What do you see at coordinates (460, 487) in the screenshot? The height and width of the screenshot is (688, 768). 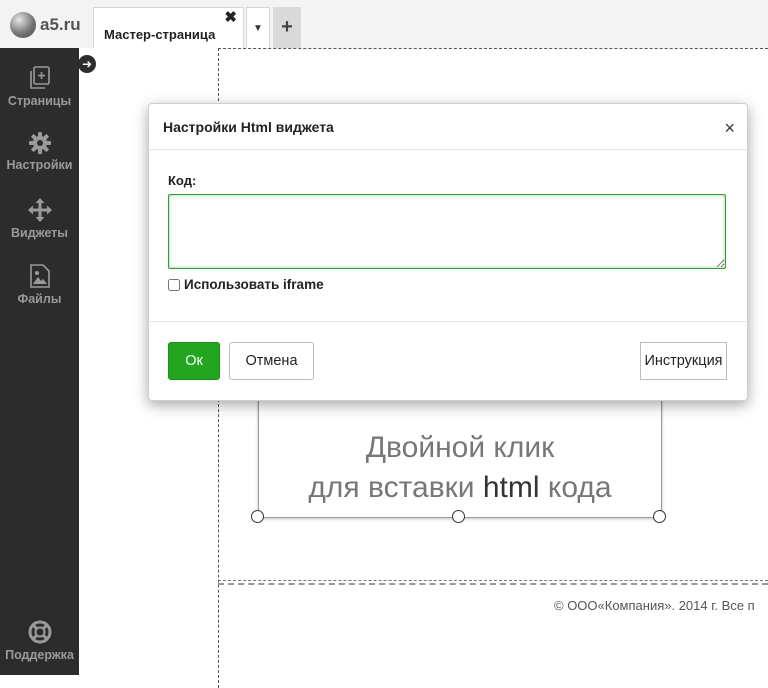 I see `widget-hint-line2: для вставки html кода` at bounding box center [460, 487].